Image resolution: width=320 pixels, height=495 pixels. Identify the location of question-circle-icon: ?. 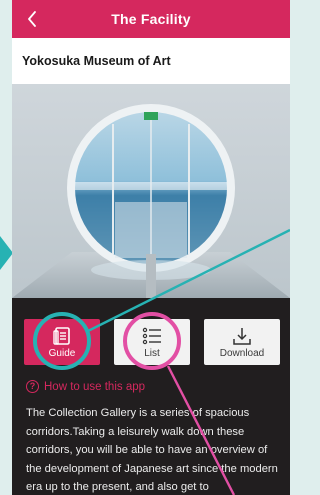
(32, 386).